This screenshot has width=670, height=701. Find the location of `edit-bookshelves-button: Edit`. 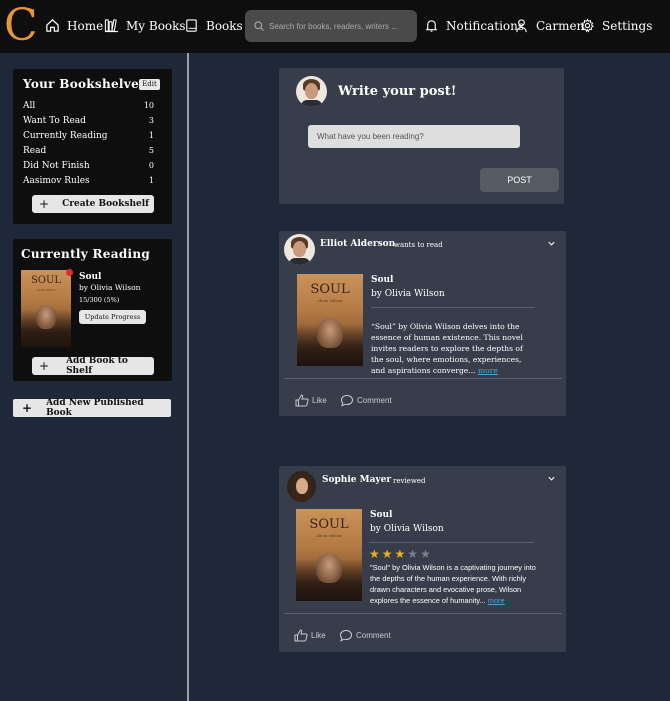

edit-bookshelves-button: Edit is located at coordinates (149, 84).